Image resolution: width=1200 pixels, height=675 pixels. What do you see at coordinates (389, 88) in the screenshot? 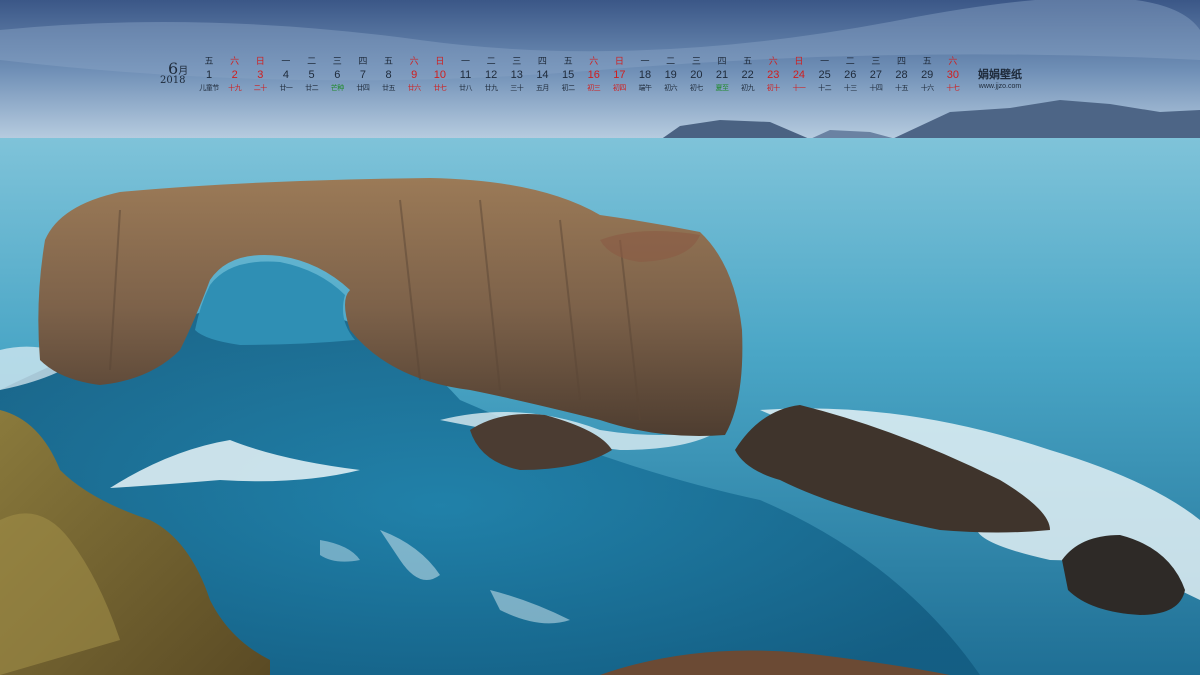
I see `lunar-date: 廿五` at bounding box center [389, 88].